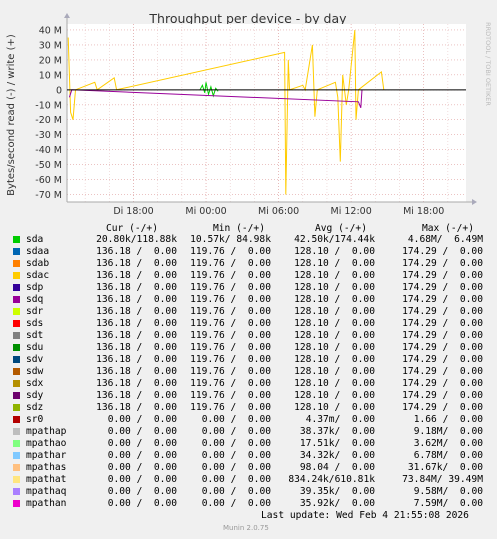 The image size is (497, 539). Describe the element at coordinates (67, 15) in the screenshot. I see `y-axis-arrow` at that location.